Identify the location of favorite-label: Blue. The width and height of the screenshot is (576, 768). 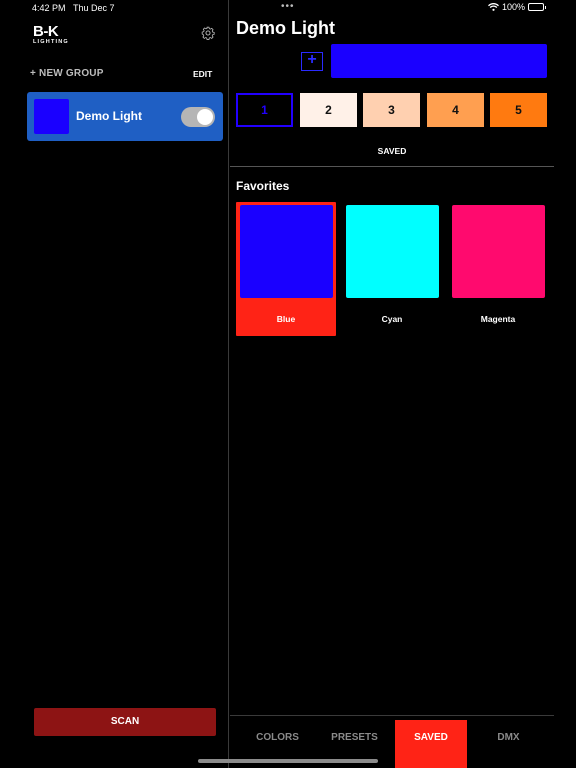
(286, 319).